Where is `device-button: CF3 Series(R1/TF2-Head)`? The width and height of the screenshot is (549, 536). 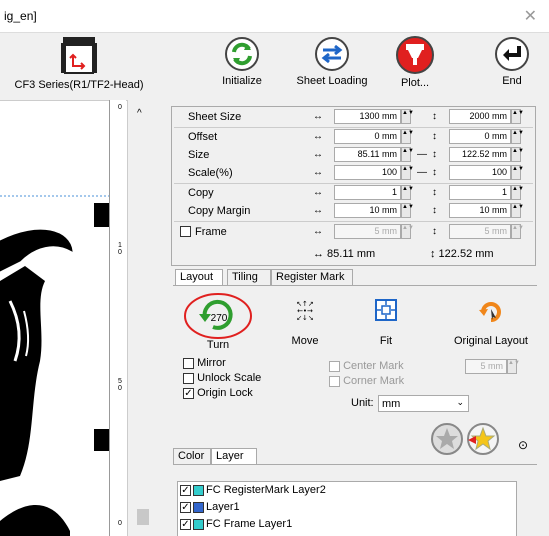
device-button: CF3 Series(R1/TF2-Head) is located at coordinates (79, 63).